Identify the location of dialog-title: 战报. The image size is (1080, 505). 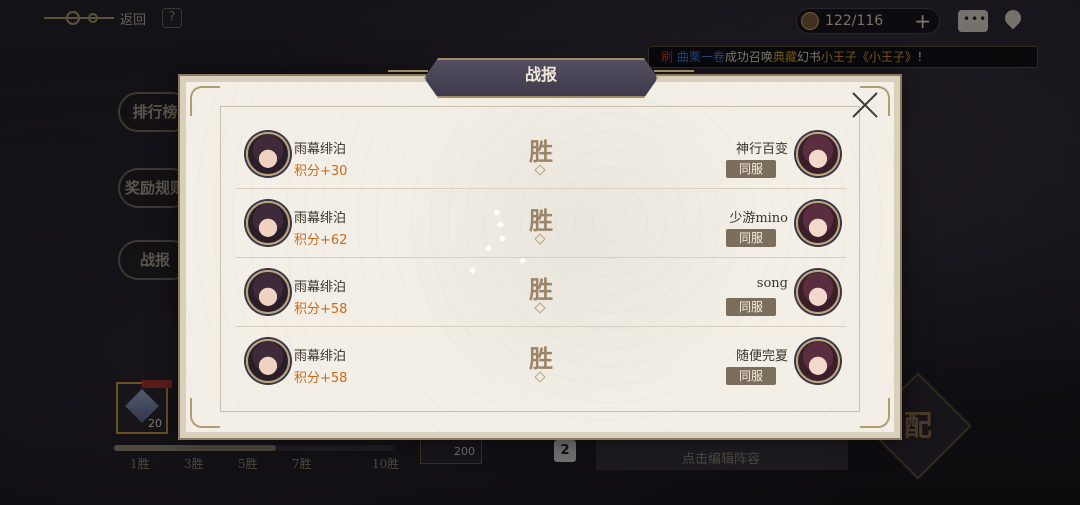
(540, 74).